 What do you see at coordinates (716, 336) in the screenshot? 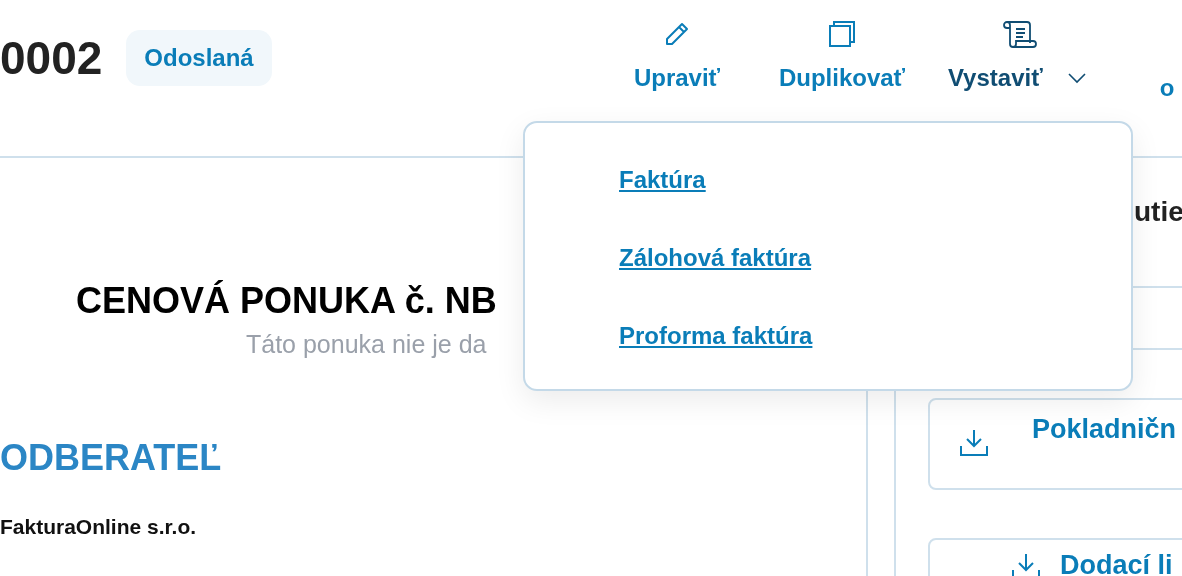
I see `menu-link: Proforma faktúra` at bounding box center [716, 336].